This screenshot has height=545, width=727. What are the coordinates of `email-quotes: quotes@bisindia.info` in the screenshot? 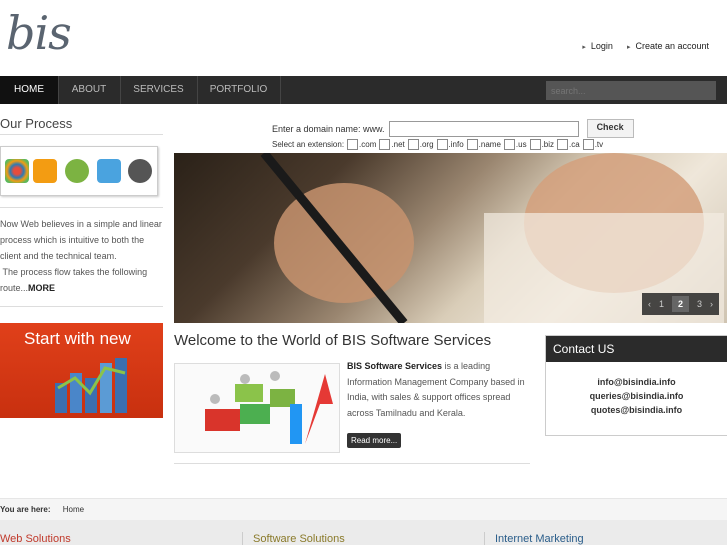 It's located at (636, 410).